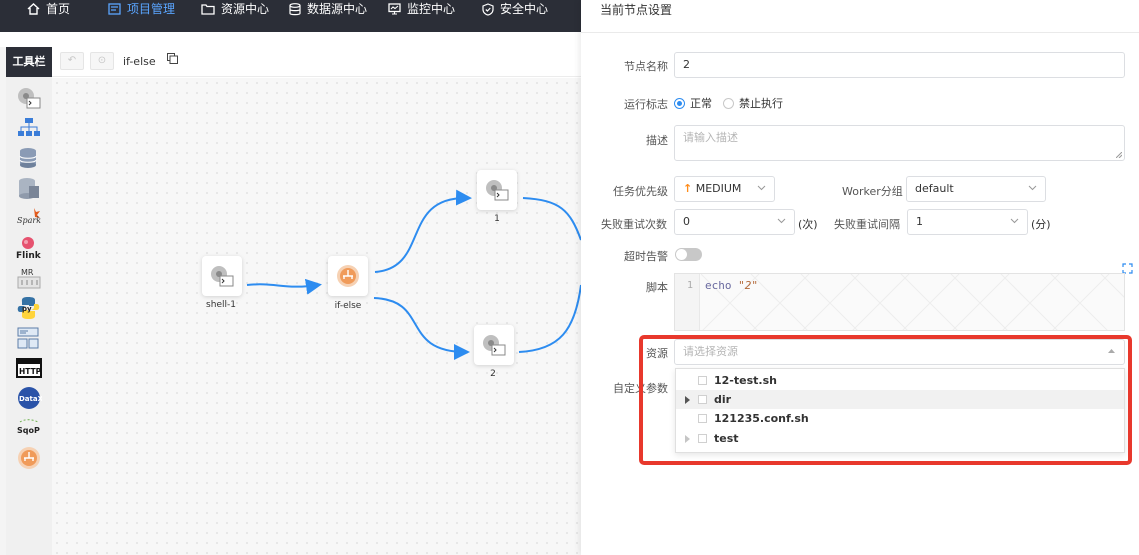 The width and height of the screenshot is (1139, 555). Describe the element at coordinates (328, 9) in the screenshot. I see `nav-item-datasource: 数据源中心` at that location.